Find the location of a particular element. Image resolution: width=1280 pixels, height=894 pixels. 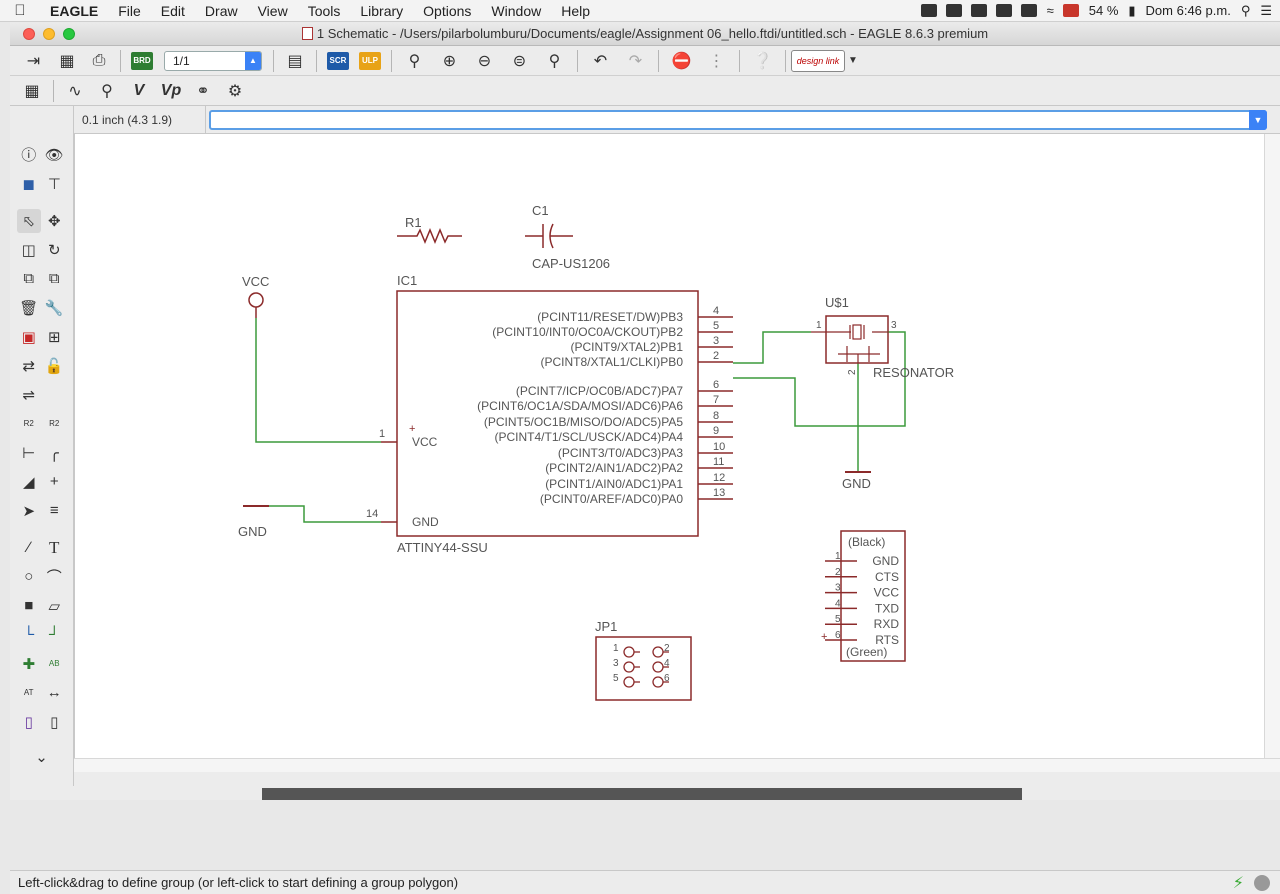

stop-circle-icon is located at coordinates (1262, 882).